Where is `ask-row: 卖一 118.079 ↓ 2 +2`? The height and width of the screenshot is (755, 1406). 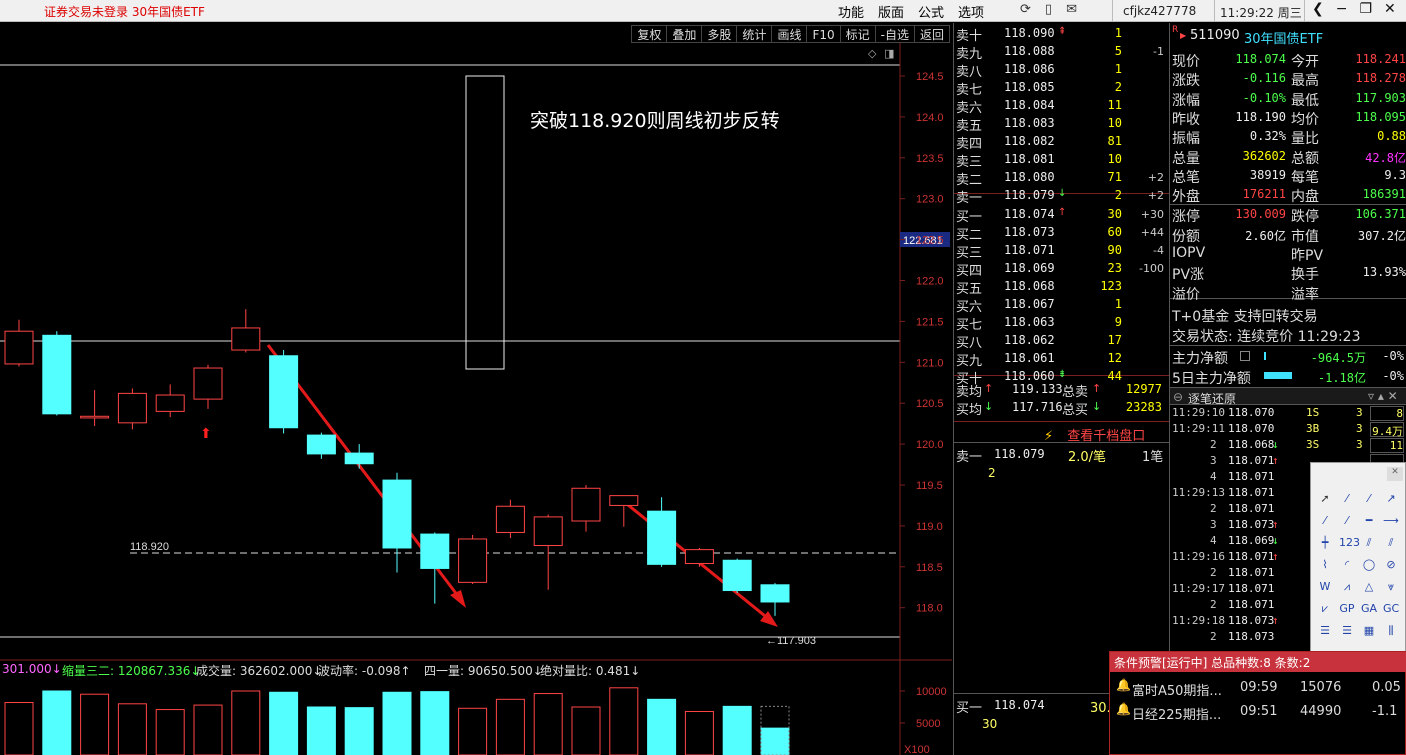
ask-row: 卖一 118.079 ↓ 2 +2 is located at coordinates (1061, 196).